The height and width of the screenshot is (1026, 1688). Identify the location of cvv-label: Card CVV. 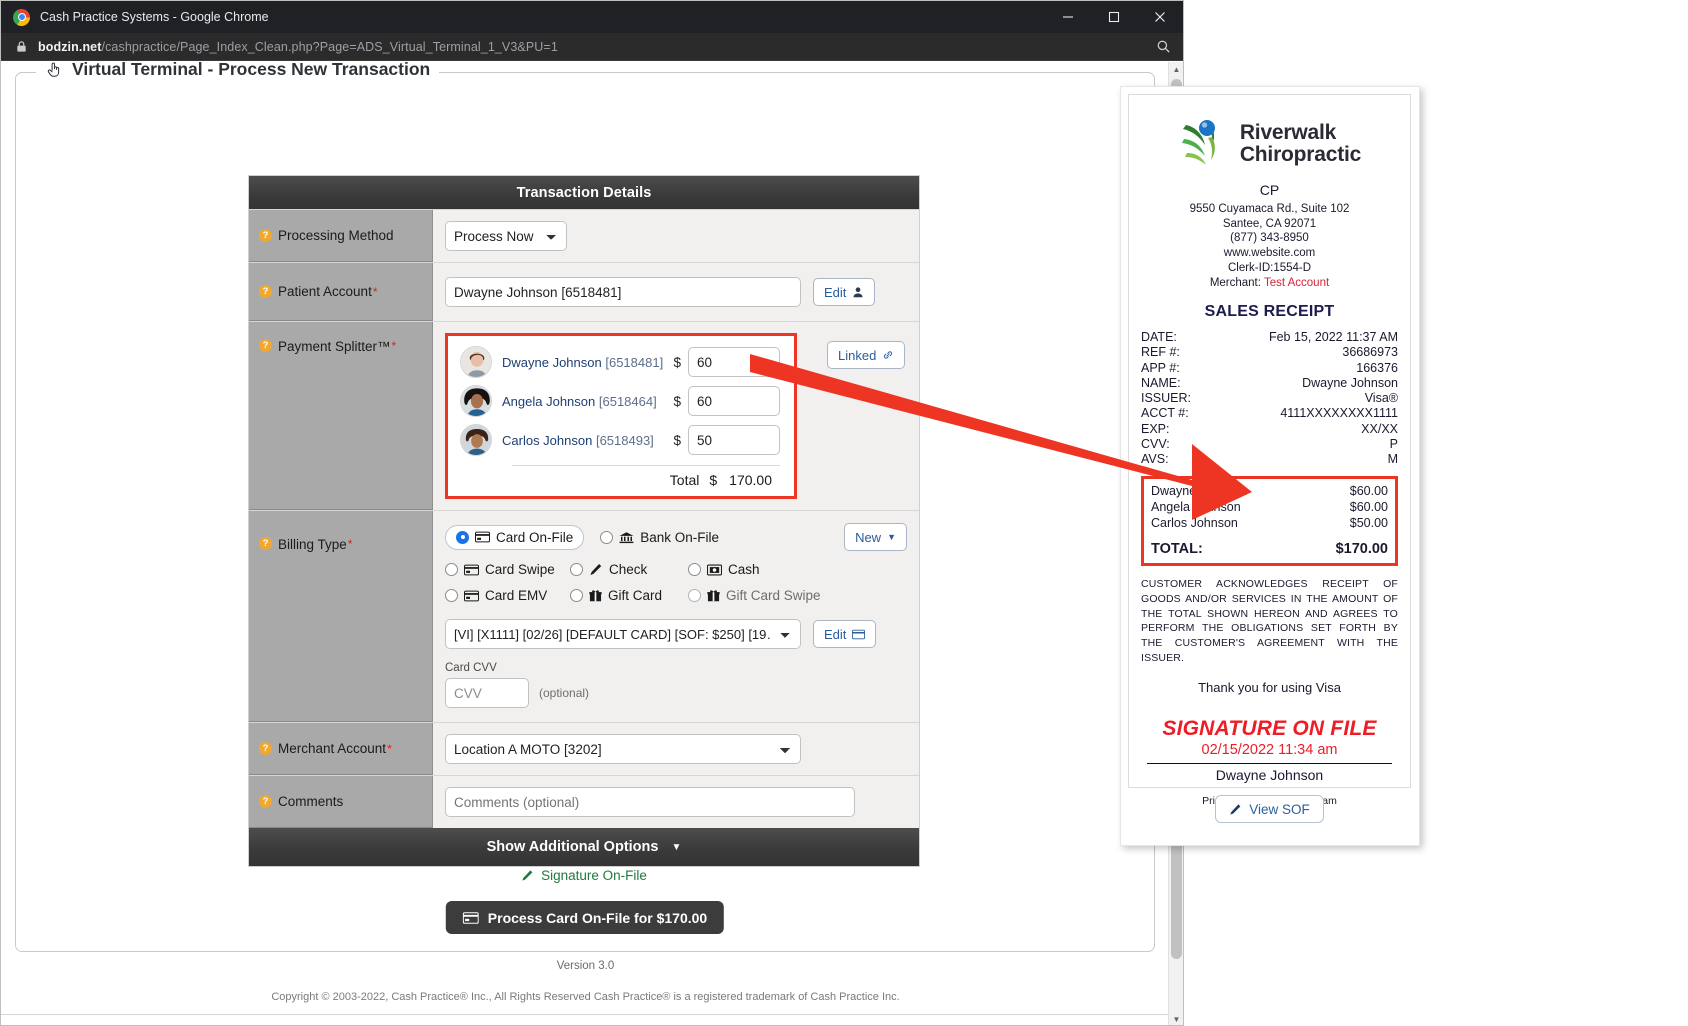
(471, 668).